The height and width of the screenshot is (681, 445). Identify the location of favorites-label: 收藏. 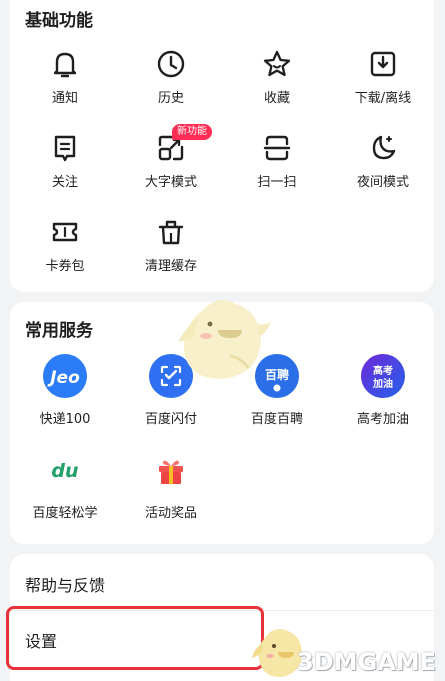
(276, 98).